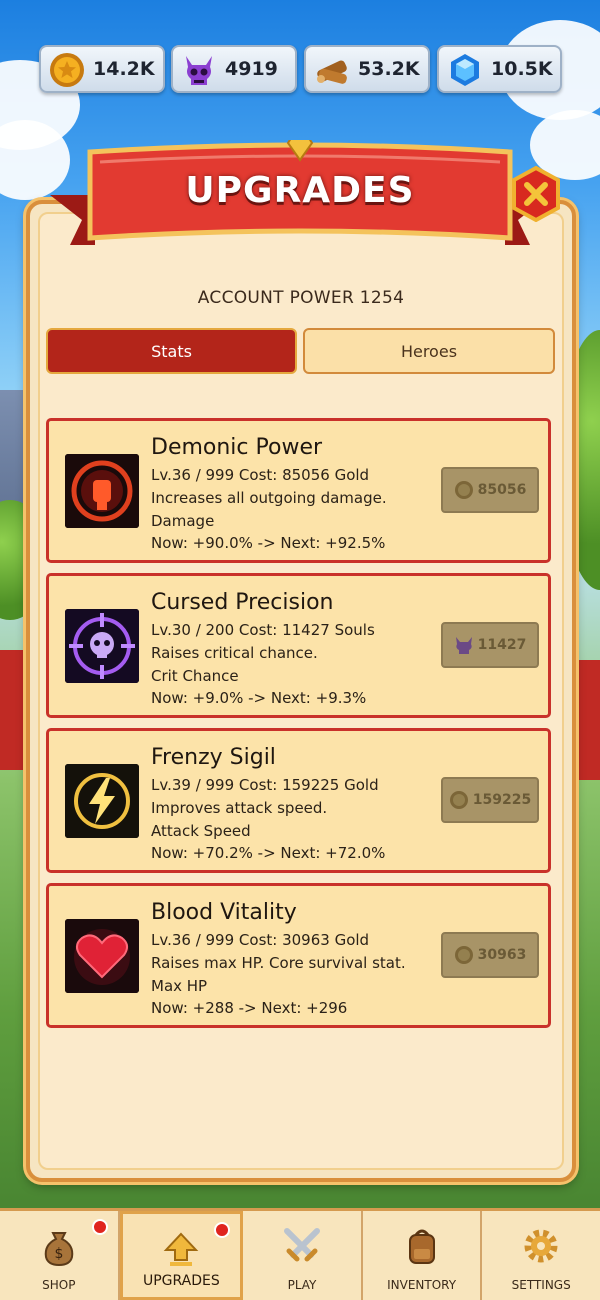  I want to click on souls-value: 4919, so click(251, 69).